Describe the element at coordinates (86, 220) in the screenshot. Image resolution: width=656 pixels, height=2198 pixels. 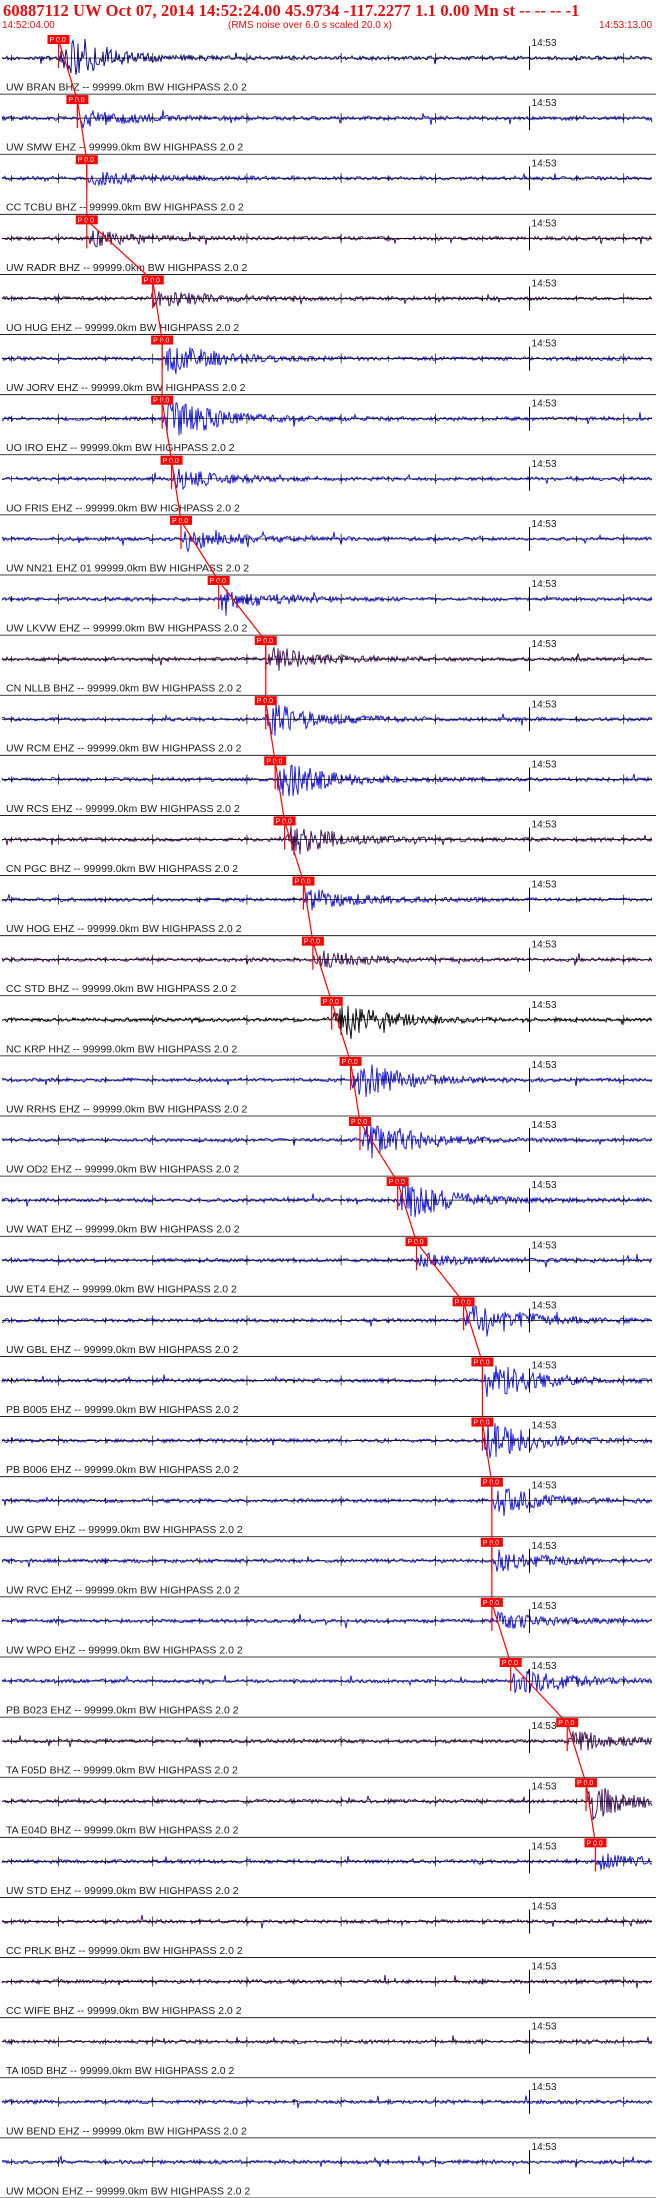
I see `pick-label-3: P 0.0` at that location.